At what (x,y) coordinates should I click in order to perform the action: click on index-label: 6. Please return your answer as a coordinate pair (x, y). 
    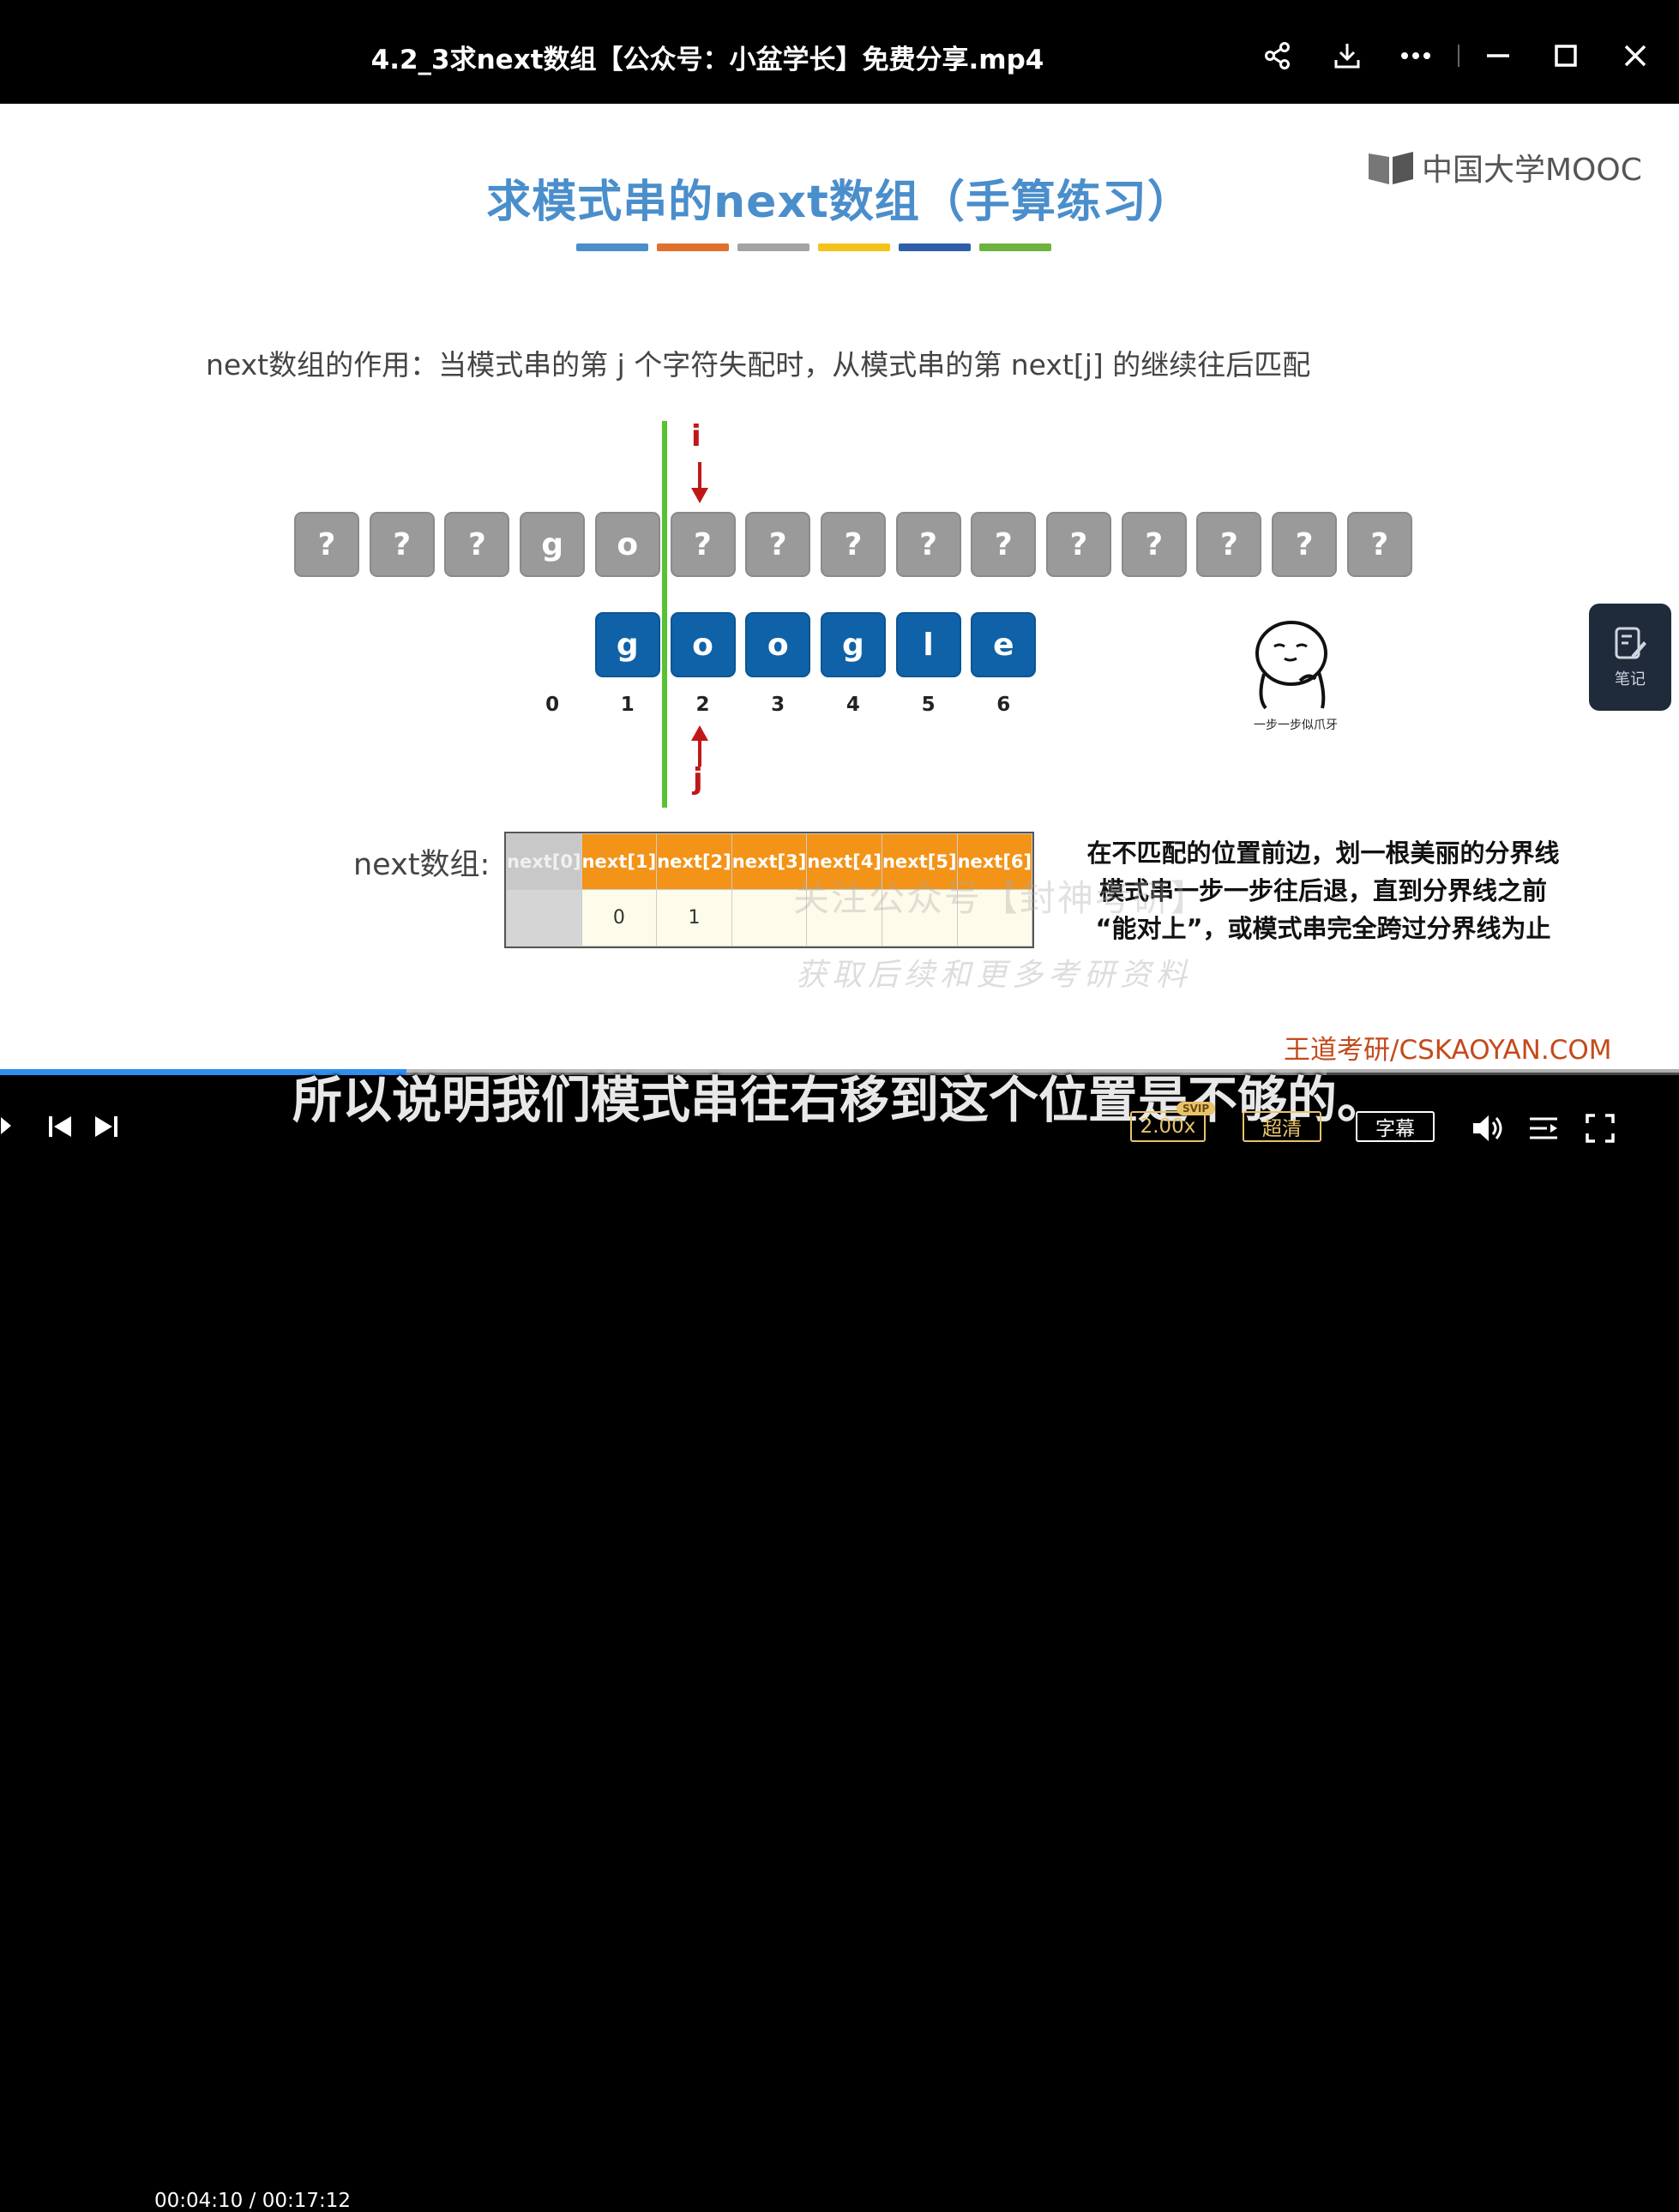
    Looking at the image, I should click on (1003, 705).